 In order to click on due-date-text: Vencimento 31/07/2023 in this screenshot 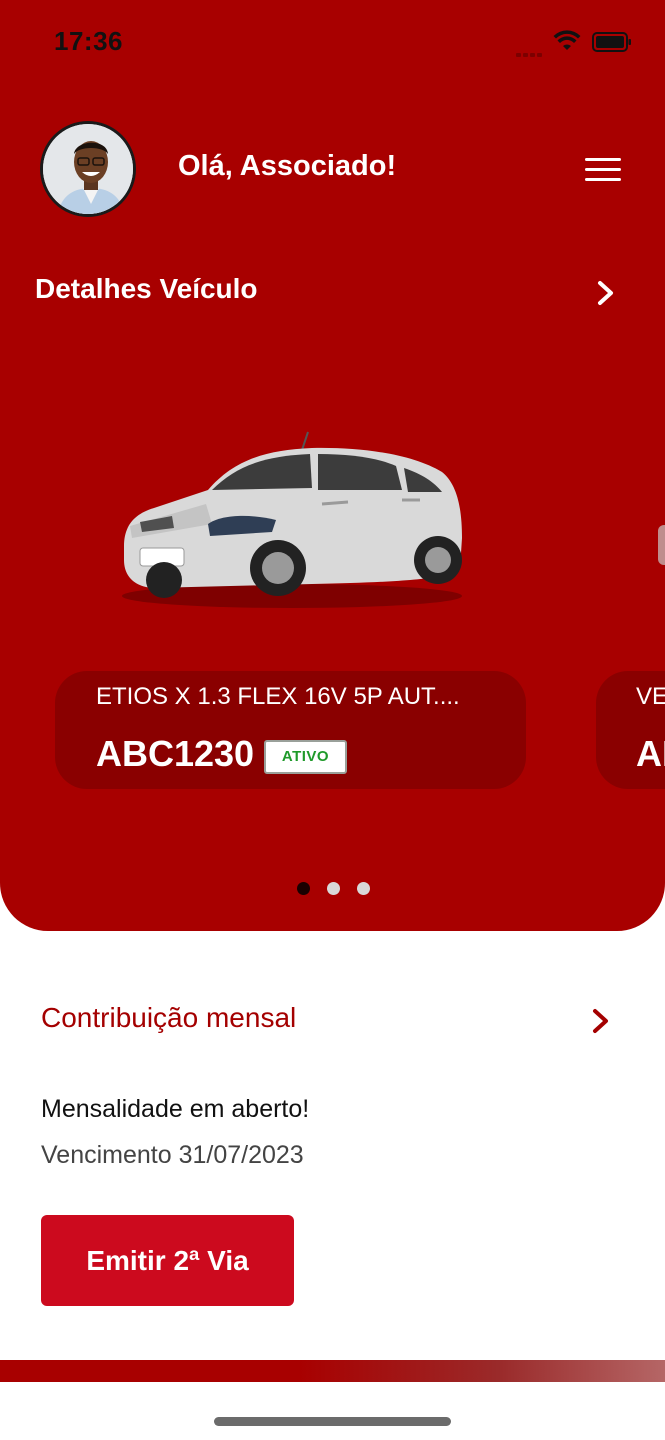, I will do `click(172, 1155)`.